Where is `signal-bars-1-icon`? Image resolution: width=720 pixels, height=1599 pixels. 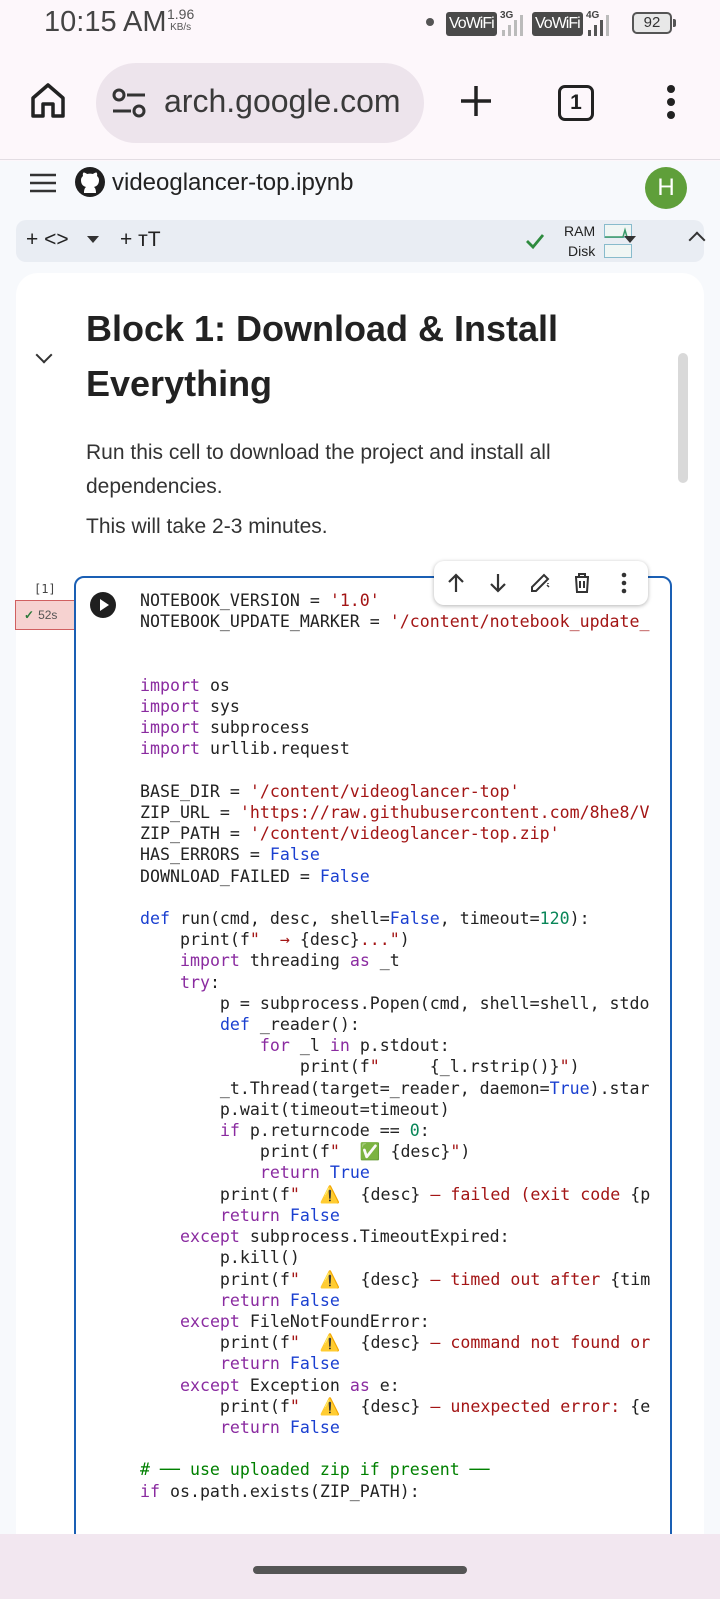 signal-bars-1-icon is located at coordinates (512, 25).